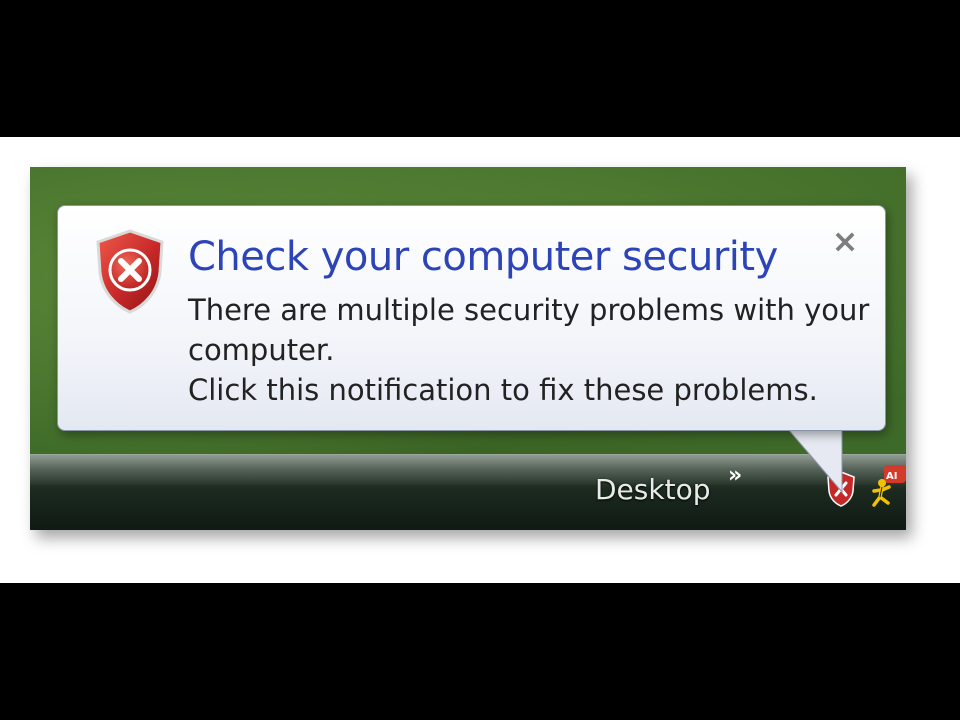 The image size is (960, 720). Describe the element at coordinates (889, 487) in the screenshot. I see `aim-running-man-icon: AI` at that location.